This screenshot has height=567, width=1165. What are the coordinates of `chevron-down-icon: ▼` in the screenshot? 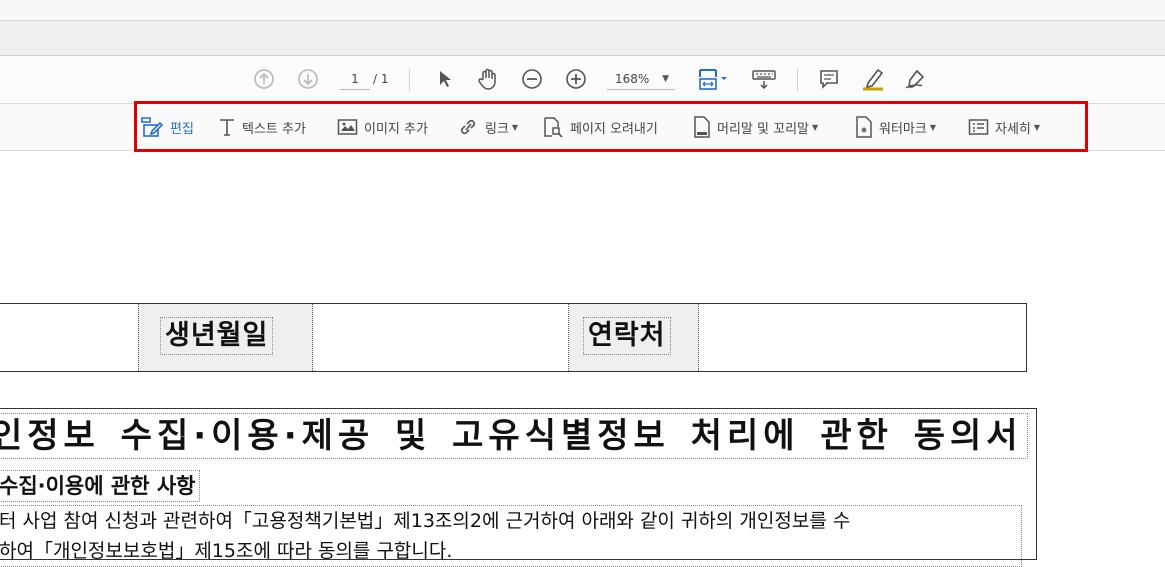 It's located at (665, 79).